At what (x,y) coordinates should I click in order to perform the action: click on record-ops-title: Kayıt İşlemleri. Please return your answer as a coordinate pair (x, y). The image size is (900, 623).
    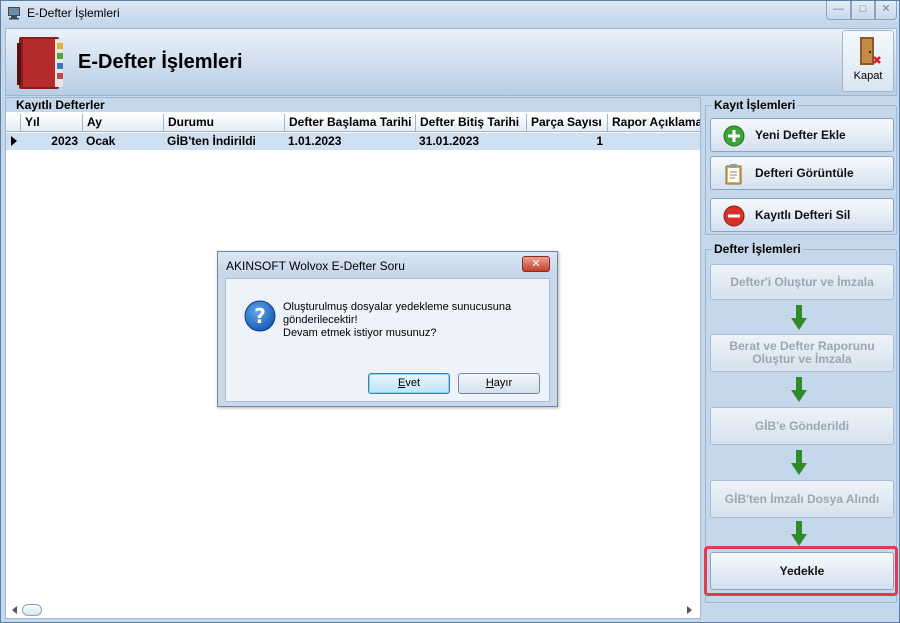
    Looking at the image, I should click on (755, 105).